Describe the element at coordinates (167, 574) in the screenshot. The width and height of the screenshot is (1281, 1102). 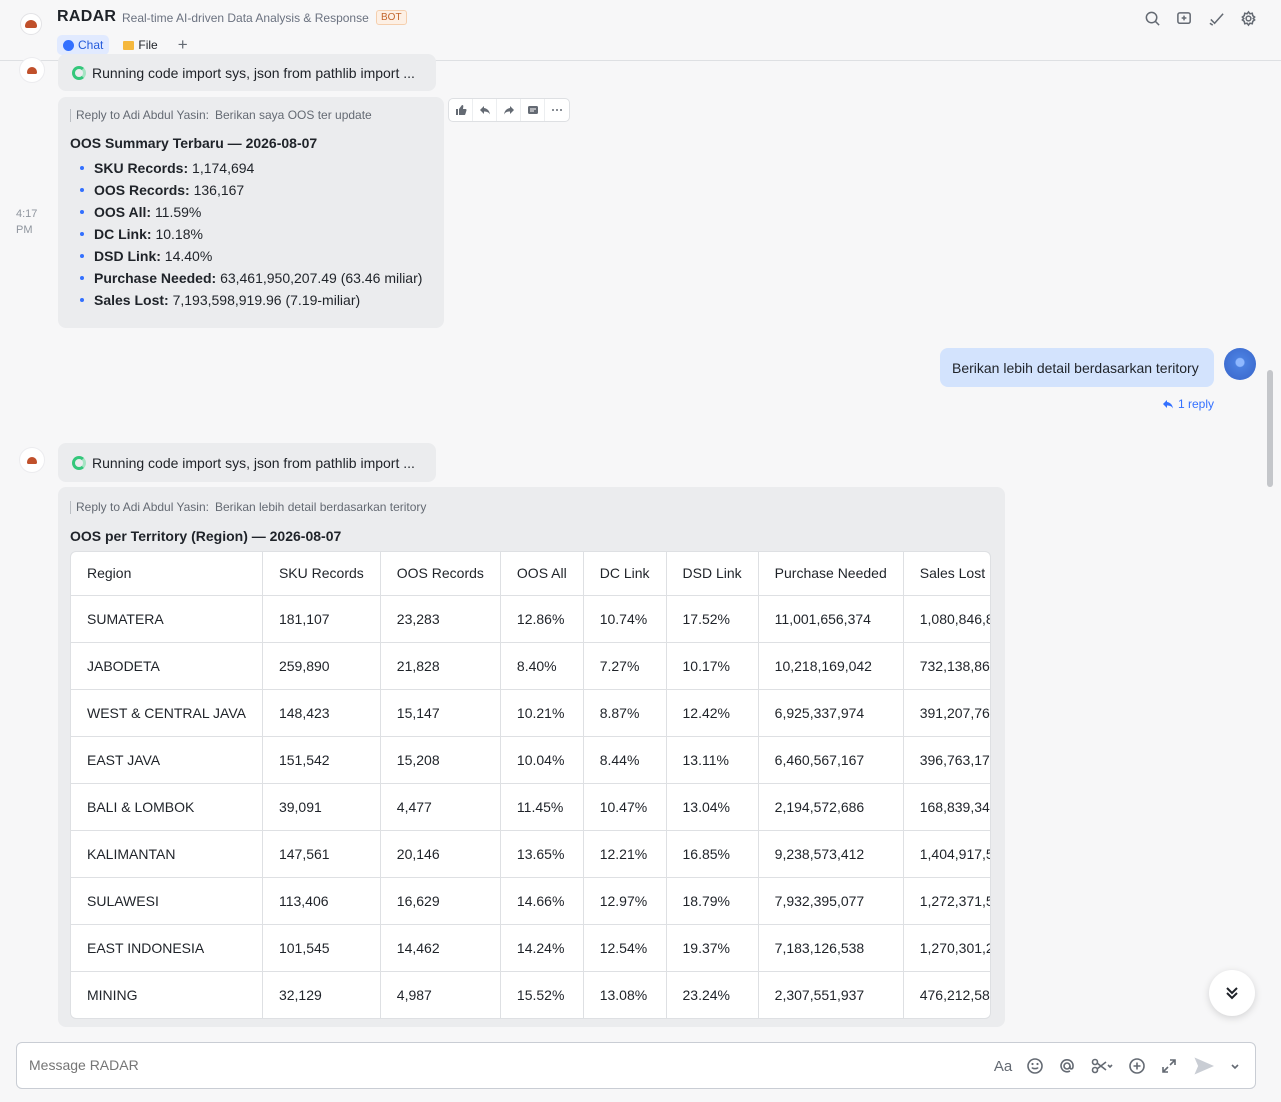
I see `column-header: Region` at that location.